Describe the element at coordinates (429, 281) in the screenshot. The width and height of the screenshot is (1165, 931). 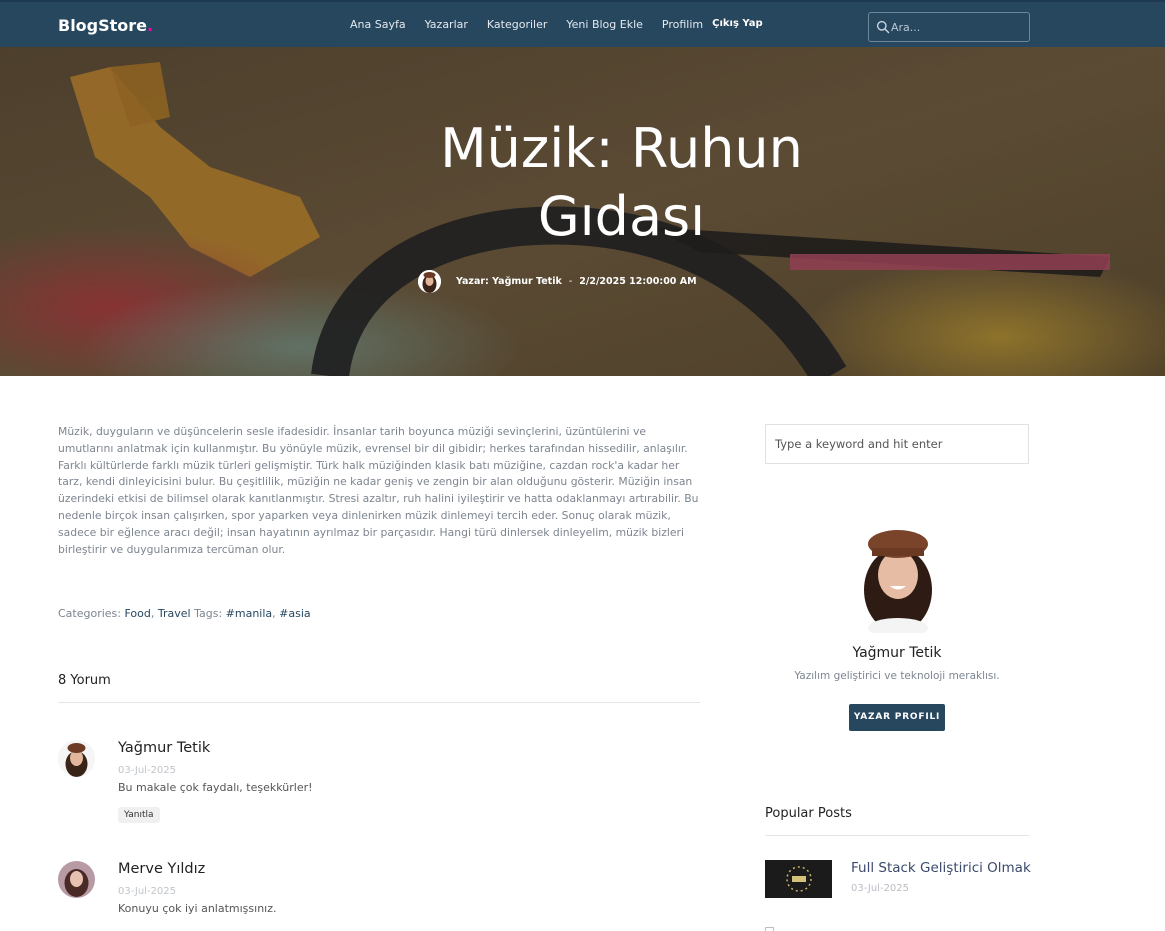
I see `author-avatar-small` at that location.